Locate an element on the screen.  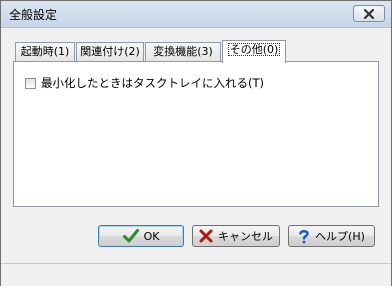
tab-other: その他(0) is located at coordinates (254, 51).